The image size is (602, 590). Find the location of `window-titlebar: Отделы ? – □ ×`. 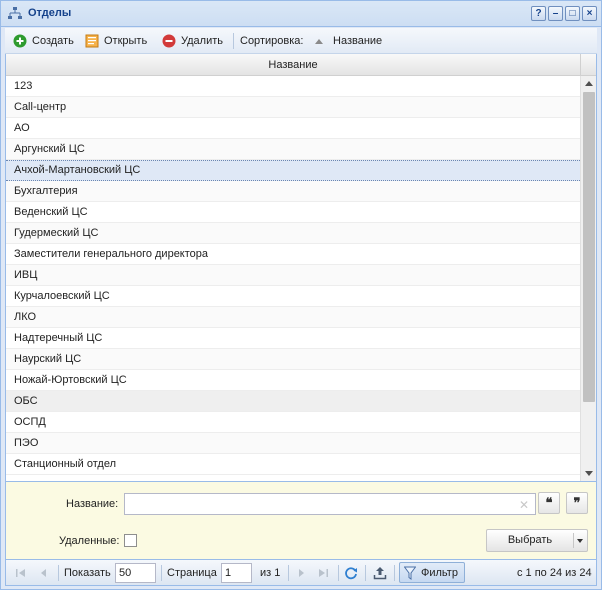

window-titlebar: Отделы ? – □ × is located at coordinates (301, 14).